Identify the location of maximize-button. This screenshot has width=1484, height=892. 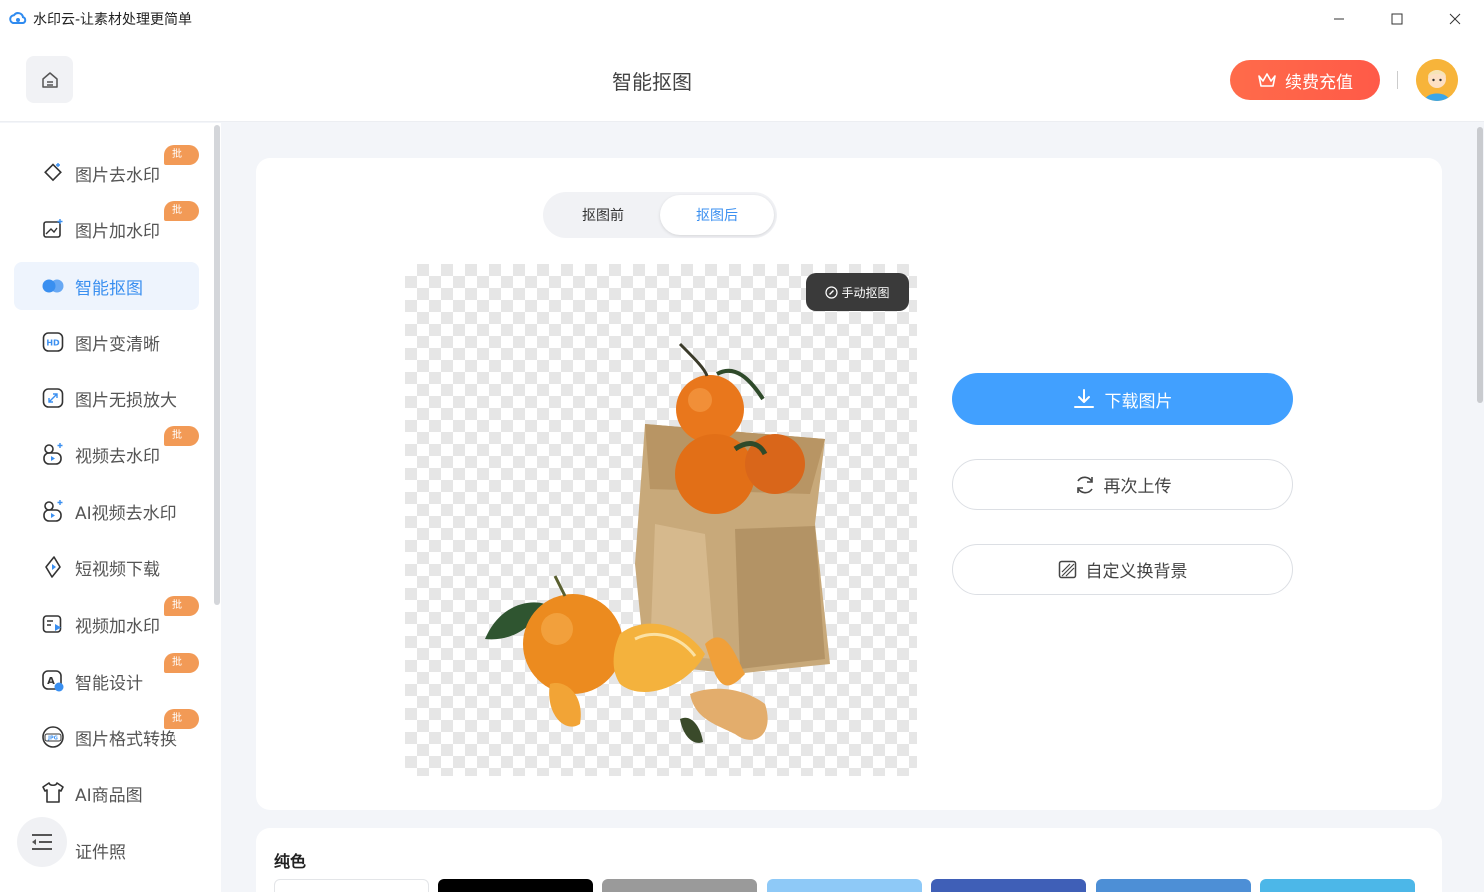
(1397, 19).